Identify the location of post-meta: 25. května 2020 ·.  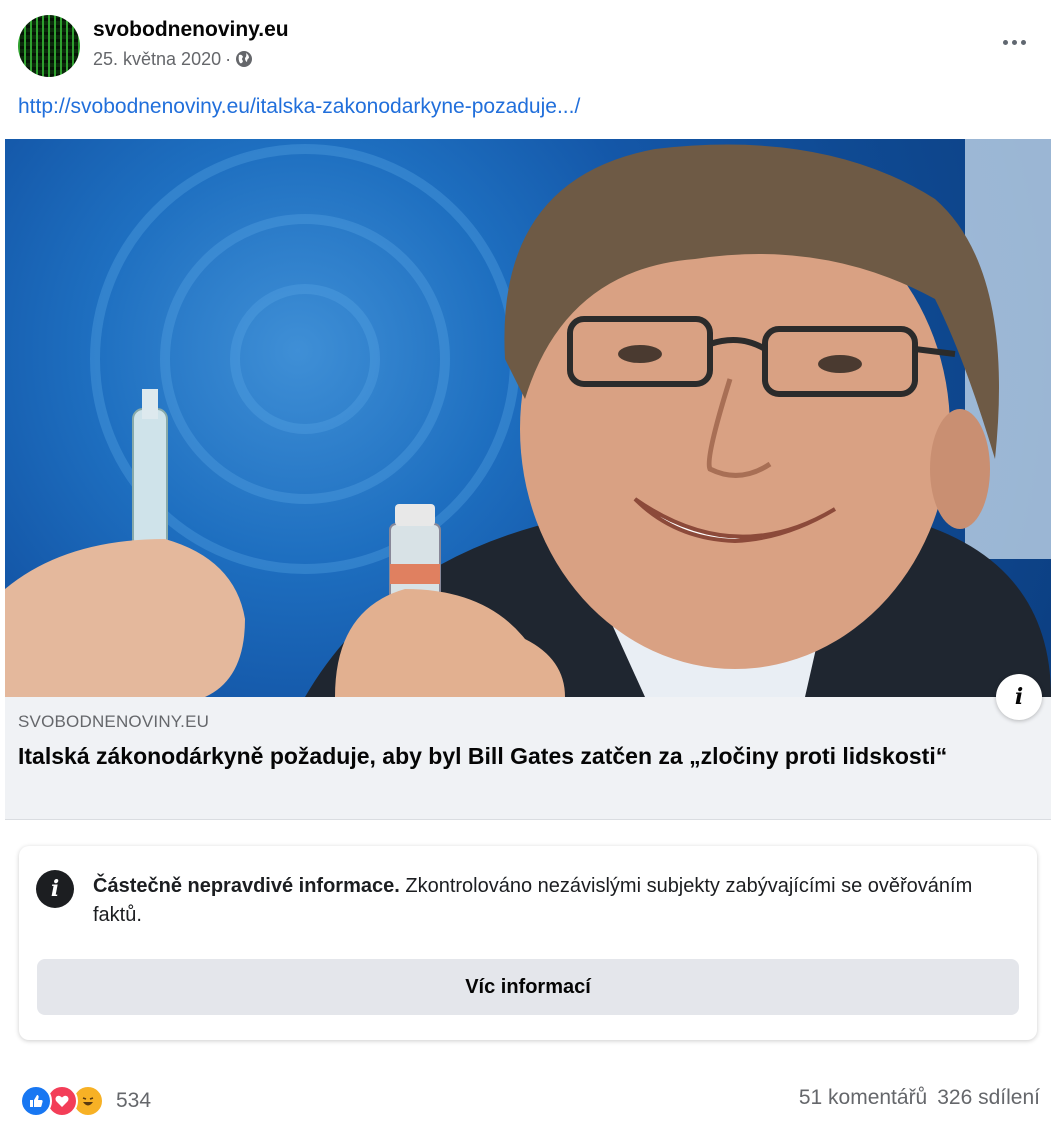
(191, 59).